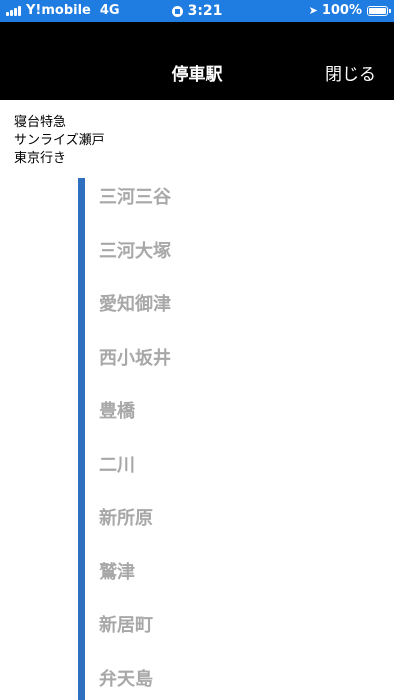 This screenshot has width=394, height=700. What do you see at coordinates (40, 158) in the screenshot?
I see `train-destination: 東京行き` at bounding box center [40, 158].